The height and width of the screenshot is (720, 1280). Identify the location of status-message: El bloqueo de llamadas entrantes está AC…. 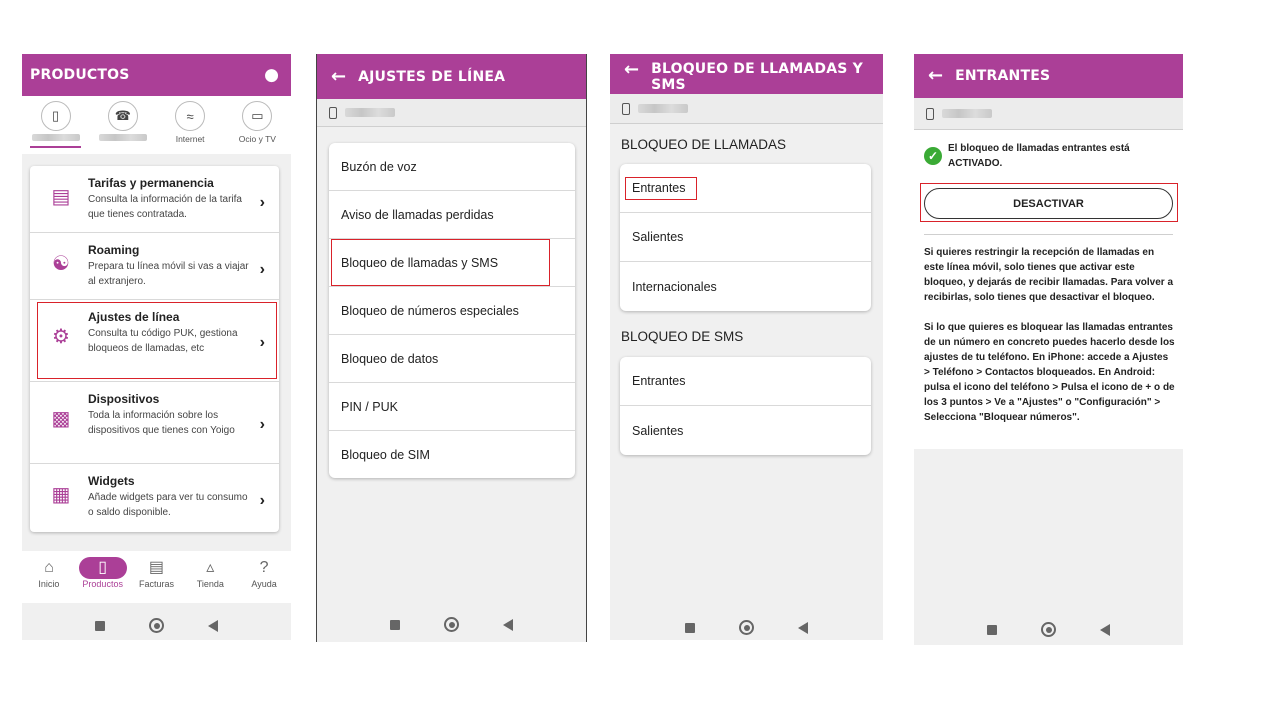
(1039, 156).